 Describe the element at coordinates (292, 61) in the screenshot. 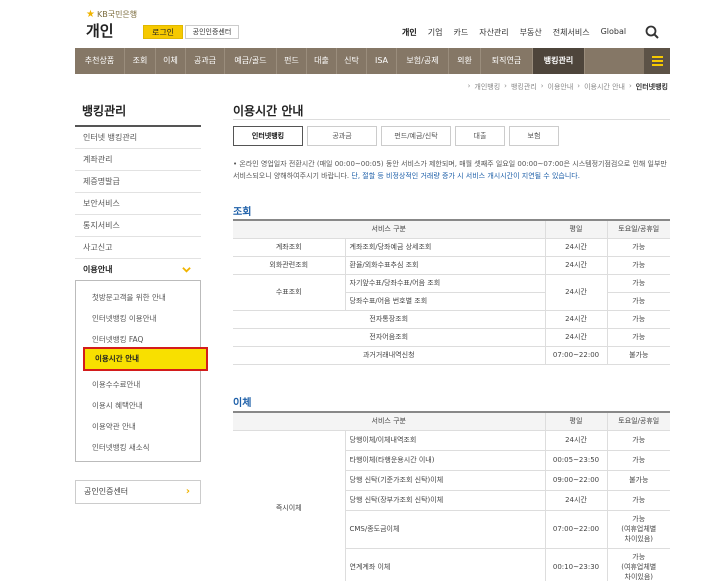

I see `nav-fund: 펀드` at that location.